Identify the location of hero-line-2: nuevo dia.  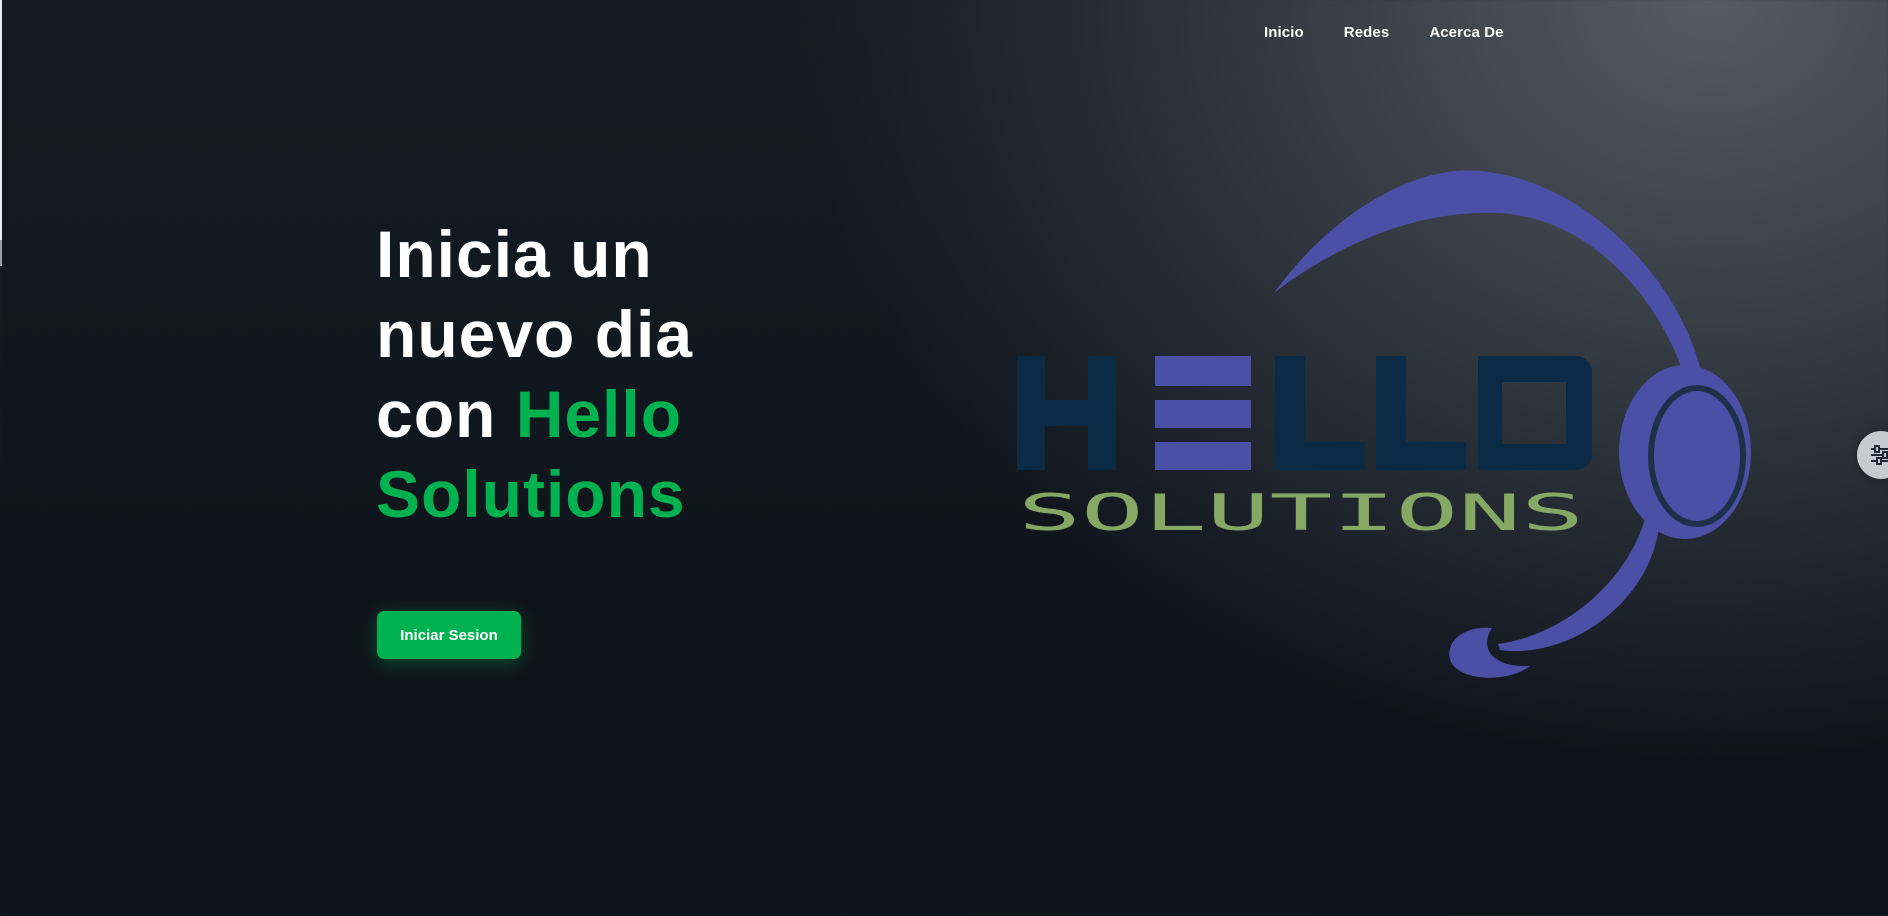
(535, 334).